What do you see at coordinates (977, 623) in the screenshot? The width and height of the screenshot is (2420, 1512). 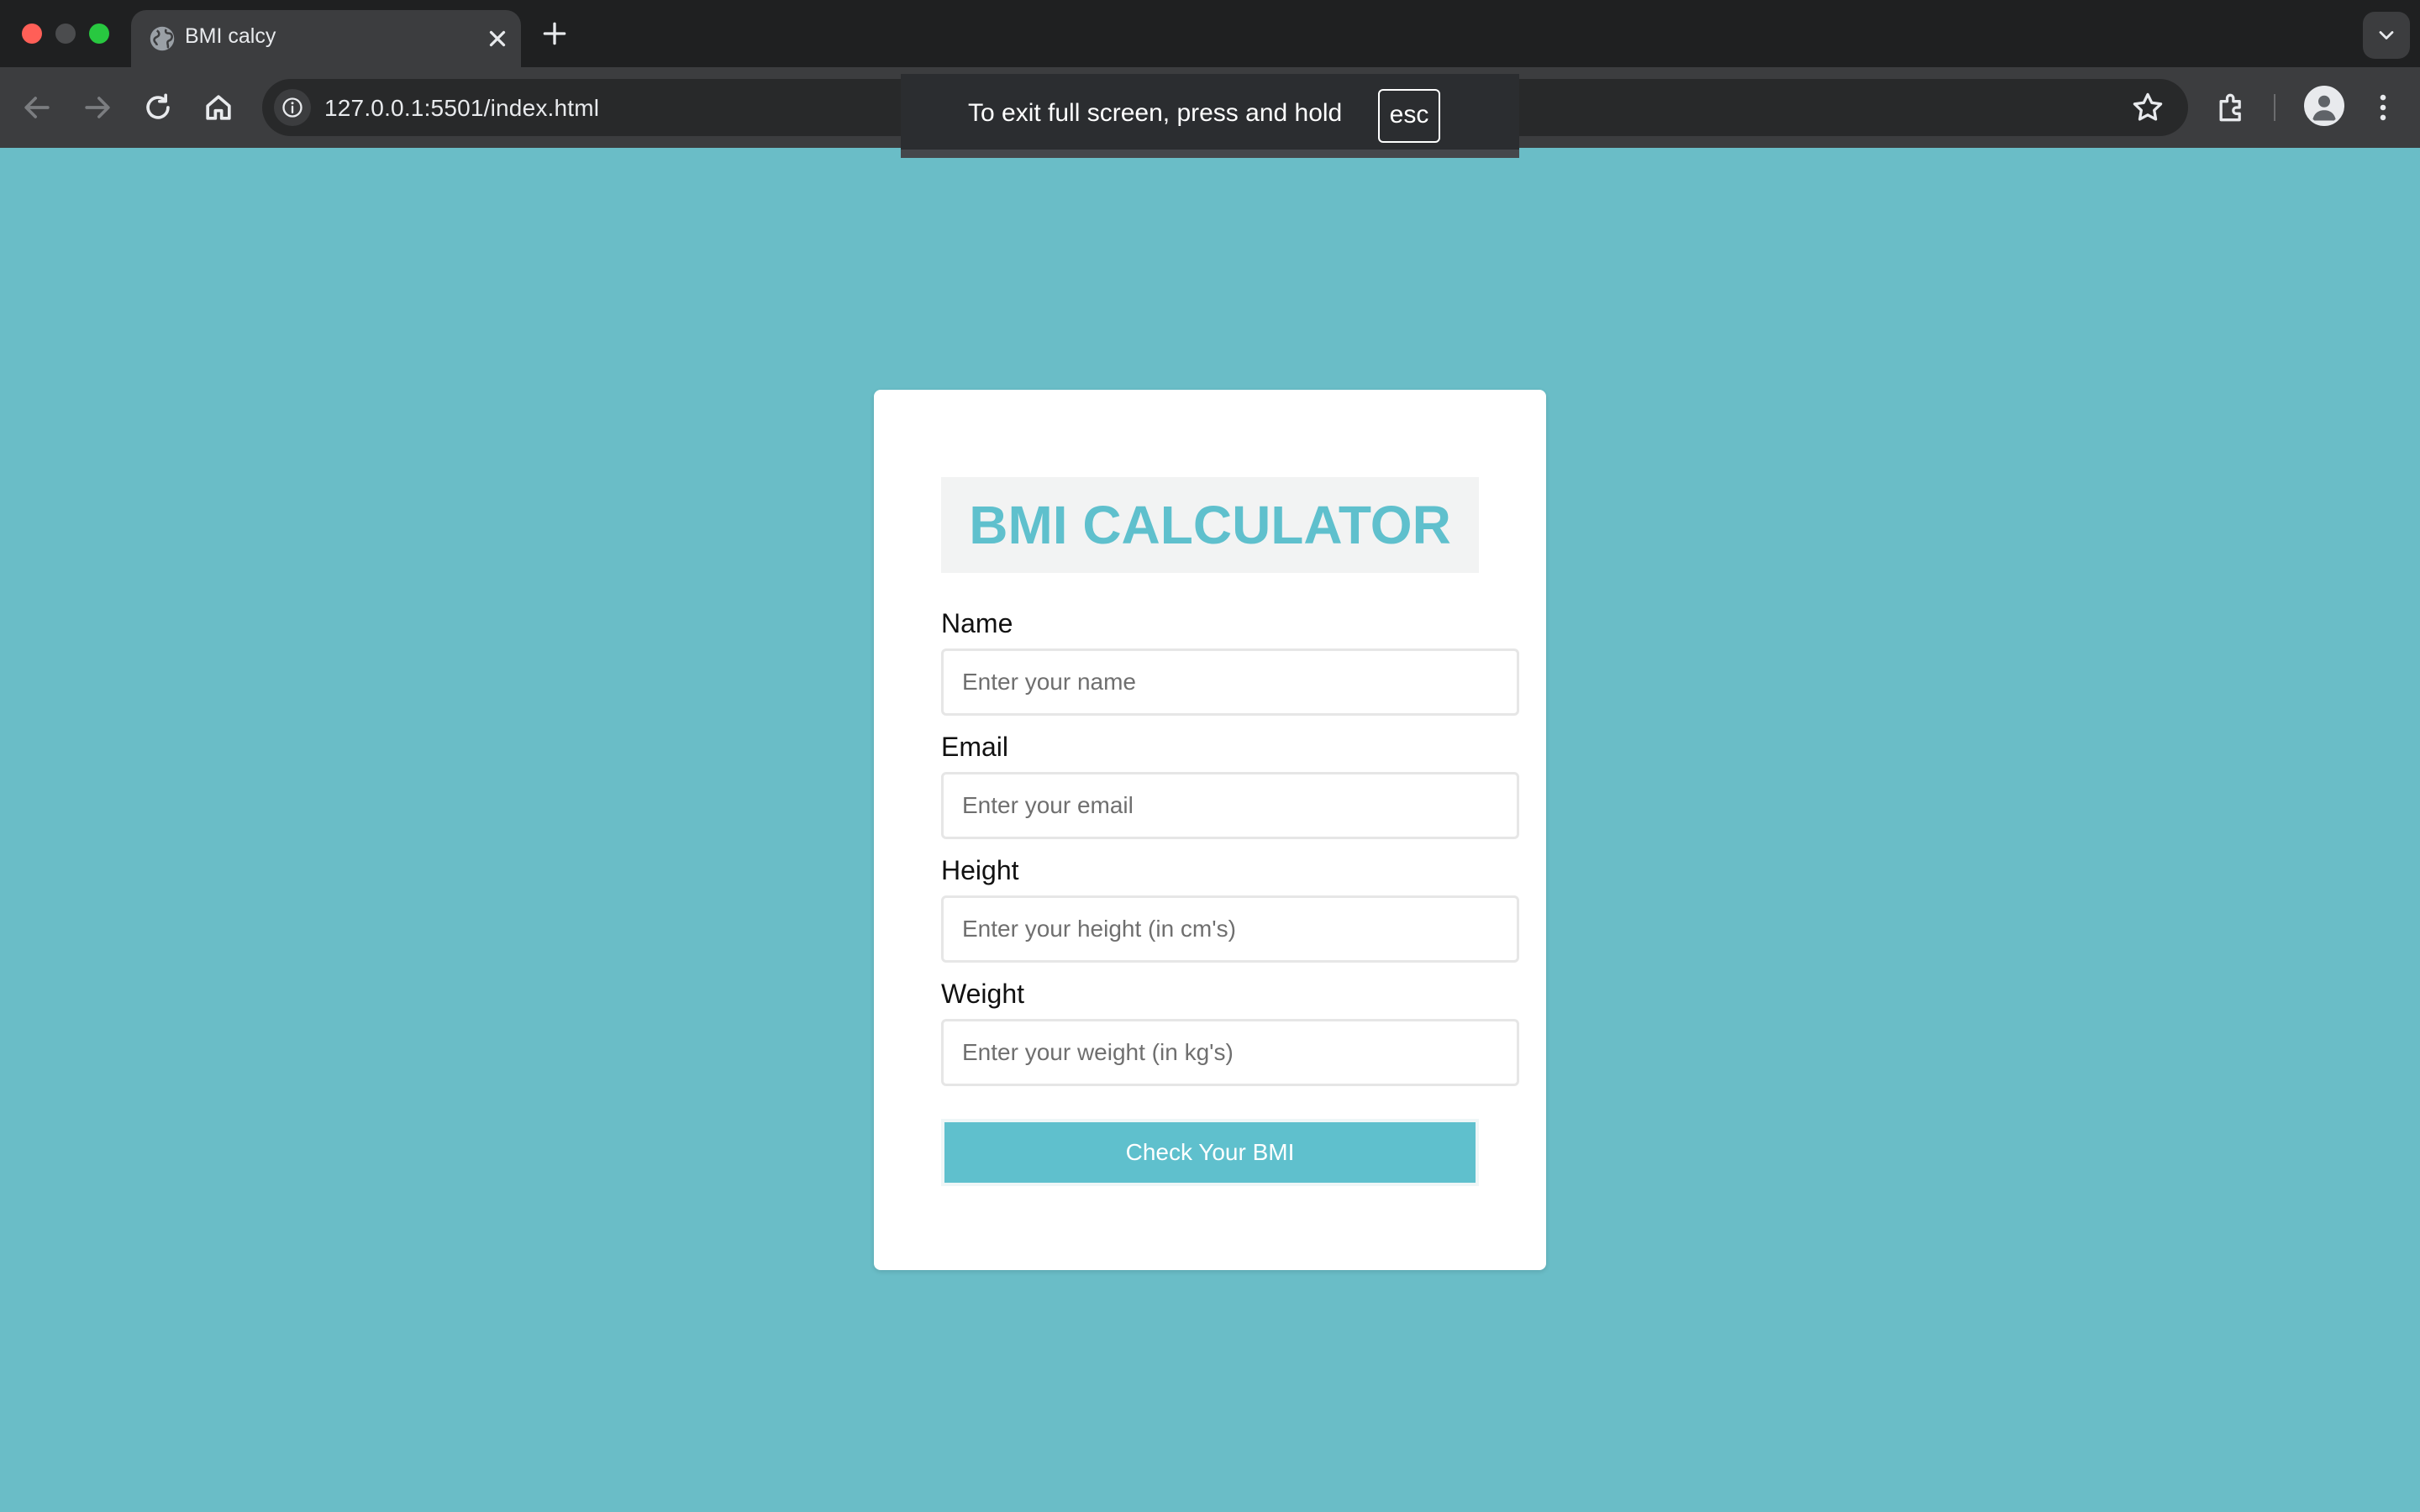 I see `name-label: Name` at bounding box center [977, 623].